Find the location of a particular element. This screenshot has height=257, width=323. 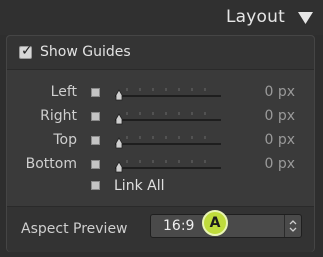

top-lock-checkbox is located at coordinates (95, 140).